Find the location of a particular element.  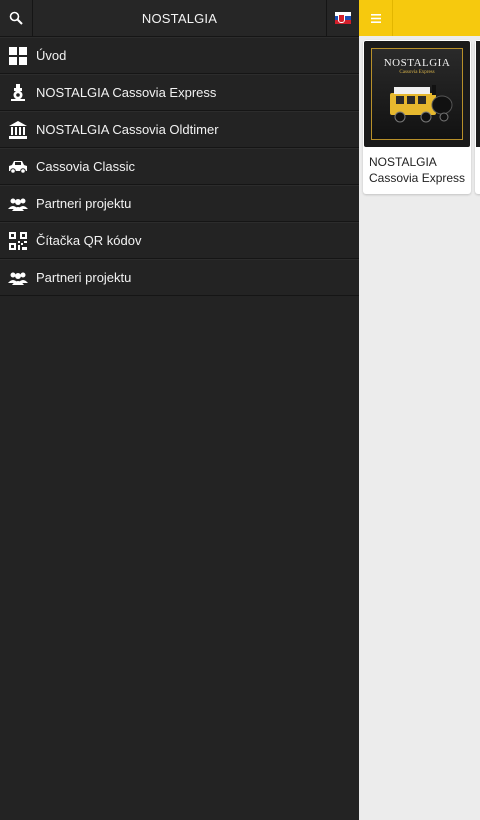

menu-item-partneri-projektu: Partneri projektu is located at coordinates (179, 203).